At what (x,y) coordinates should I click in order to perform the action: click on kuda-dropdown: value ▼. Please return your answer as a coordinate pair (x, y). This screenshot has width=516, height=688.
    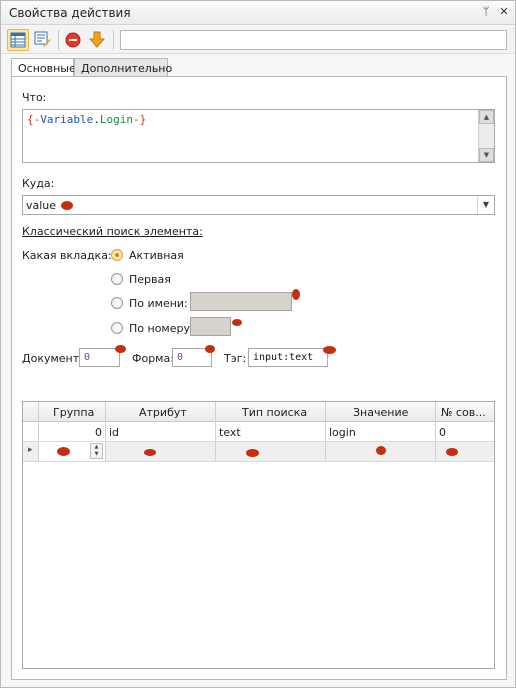
    Looking at the image, I should click on (258, 205).